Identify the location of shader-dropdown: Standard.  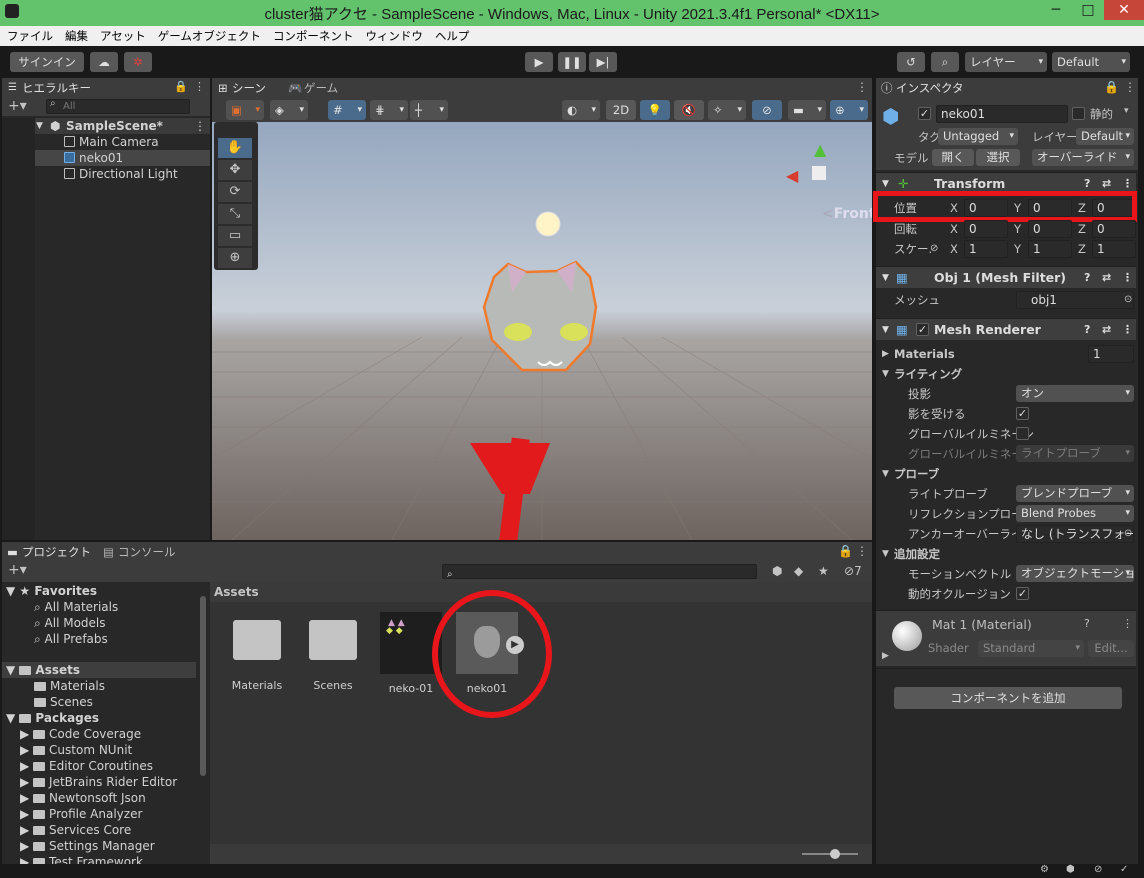
(1031, 648).